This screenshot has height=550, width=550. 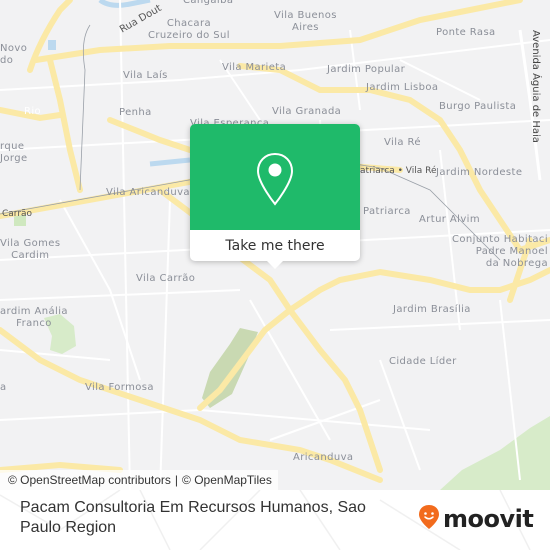 I want to click on map-label-artur-alvim: Artur Alvim, so click(x=449, y=219).